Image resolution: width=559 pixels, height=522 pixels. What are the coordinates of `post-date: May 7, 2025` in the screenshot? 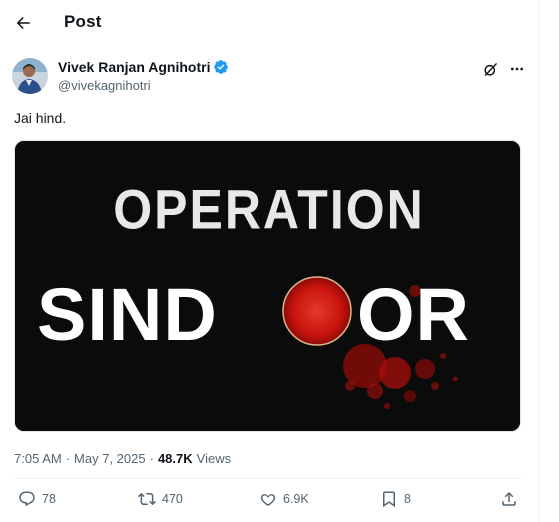 It's located at (110, 458).